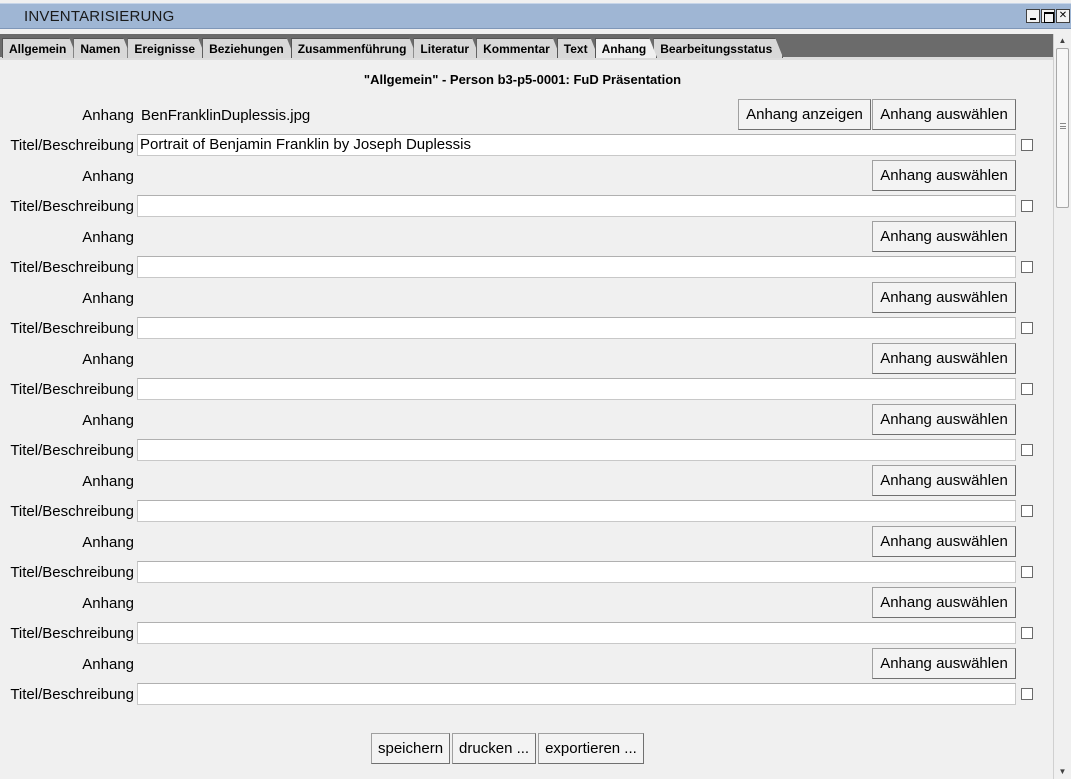 The width and height of the screenshot is (1071, 779). Describe the element at coordinates (411, 748) in the screenshot. I see `save-button: speichern` at that location.